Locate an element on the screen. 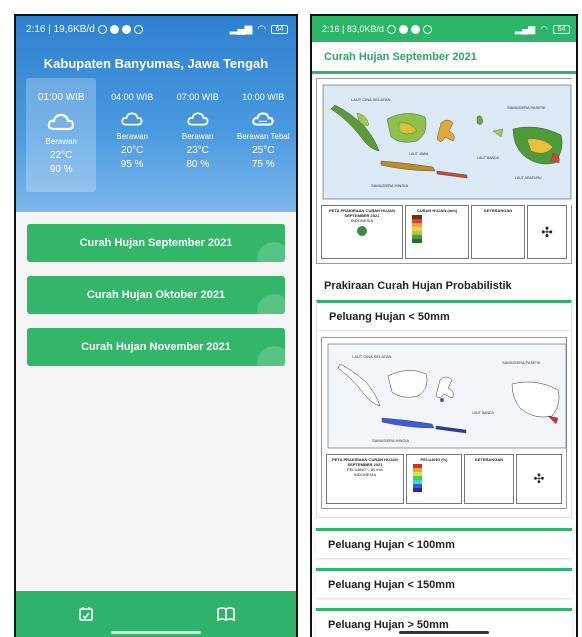 This screenshot has width=582, height=637. legend-scale-box: CURAH HUJAN (mm) is located at coordinates (437, 232).